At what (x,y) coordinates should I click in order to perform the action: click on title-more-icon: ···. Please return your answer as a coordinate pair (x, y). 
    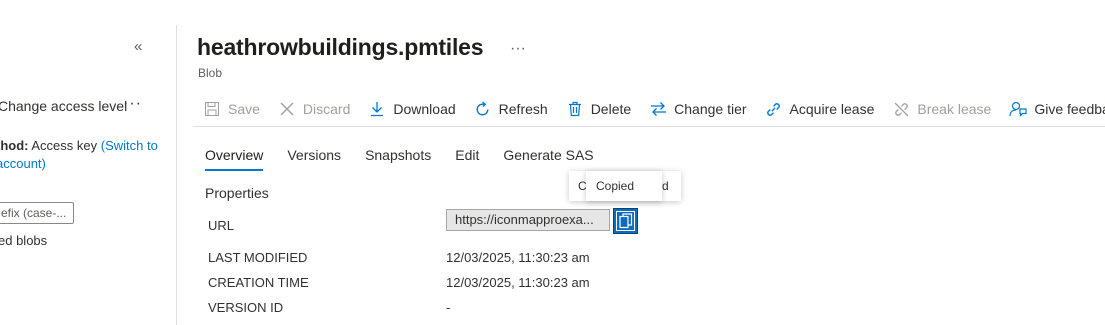
    Looking at the image, I should click on (518, 49).